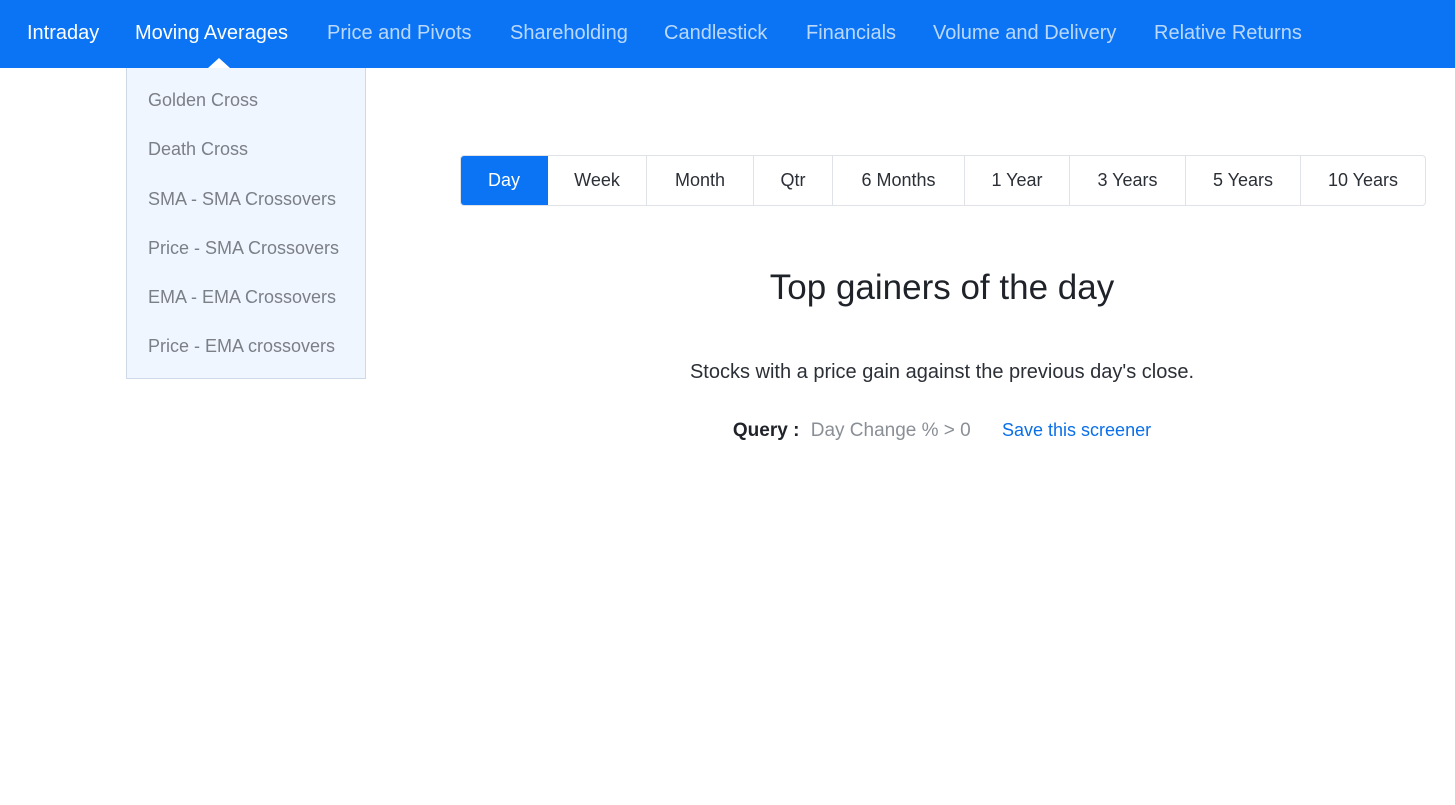  What do you see at coordinates (1128, 180) in the screenshot?
I see `period-button-3-years: 3 Years` at bounding box center [1128, 180].